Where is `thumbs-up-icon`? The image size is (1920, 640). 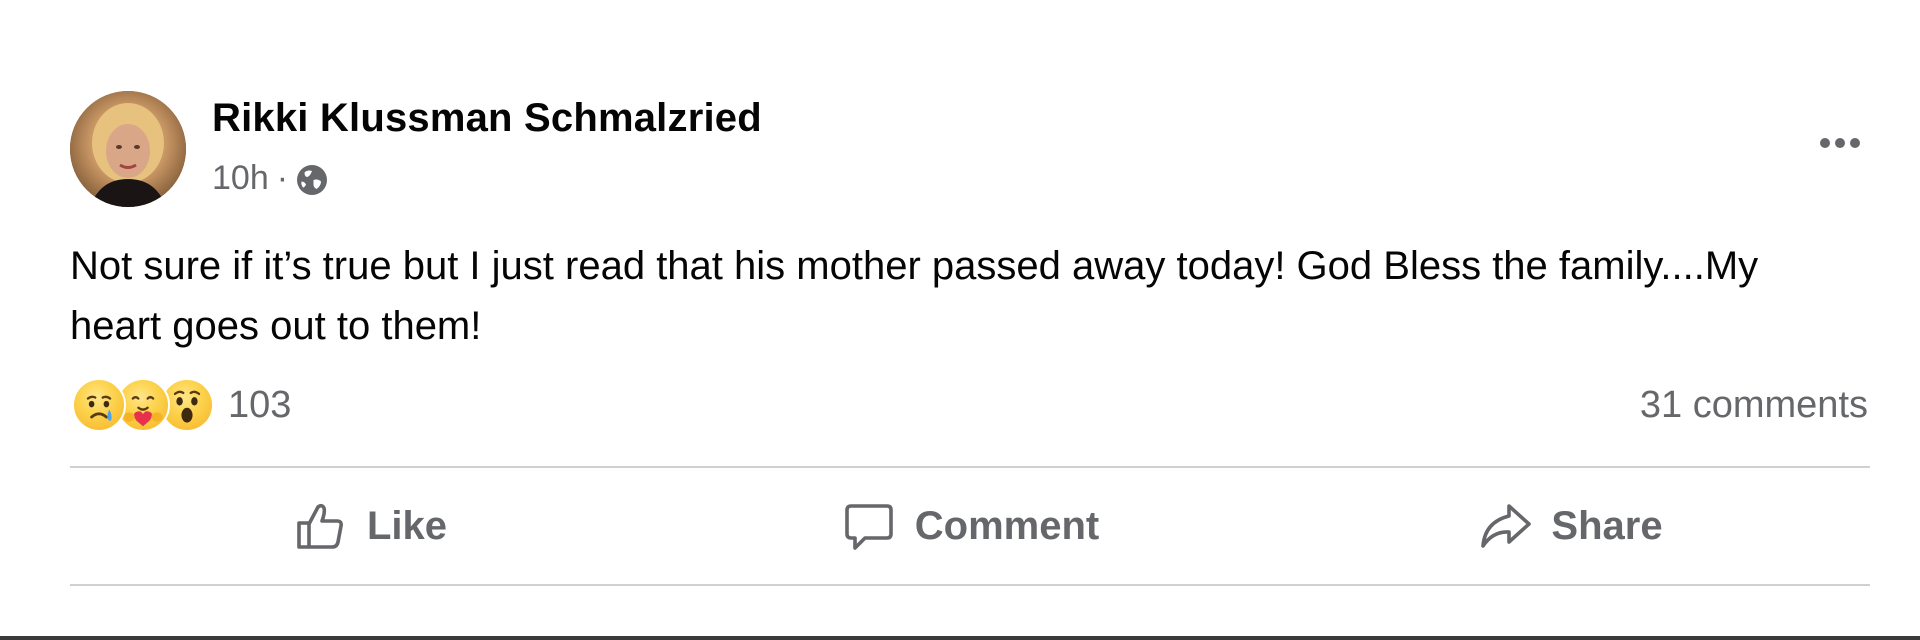
thumbs-up-icon is located at coordinates (320, 526).